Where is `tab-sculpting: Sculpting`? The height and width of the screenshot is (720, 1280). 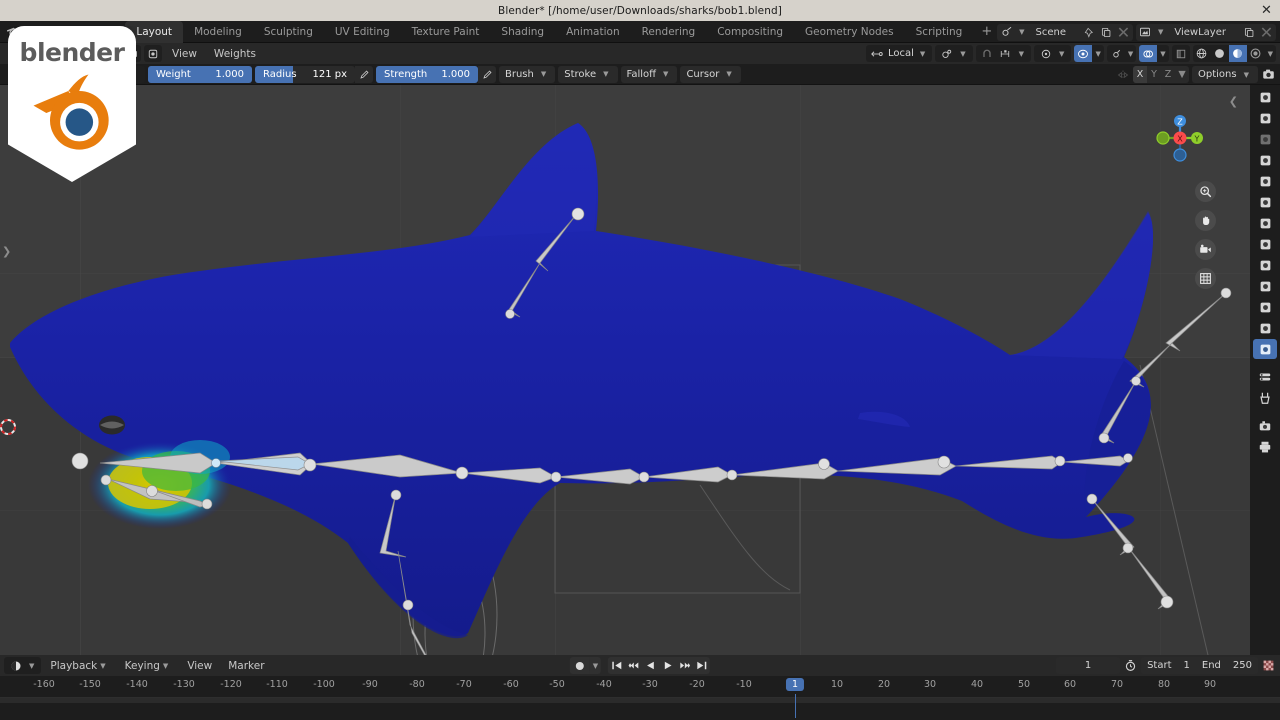 tab-sculpting: Sculpting is located at coordinates (288, 32).